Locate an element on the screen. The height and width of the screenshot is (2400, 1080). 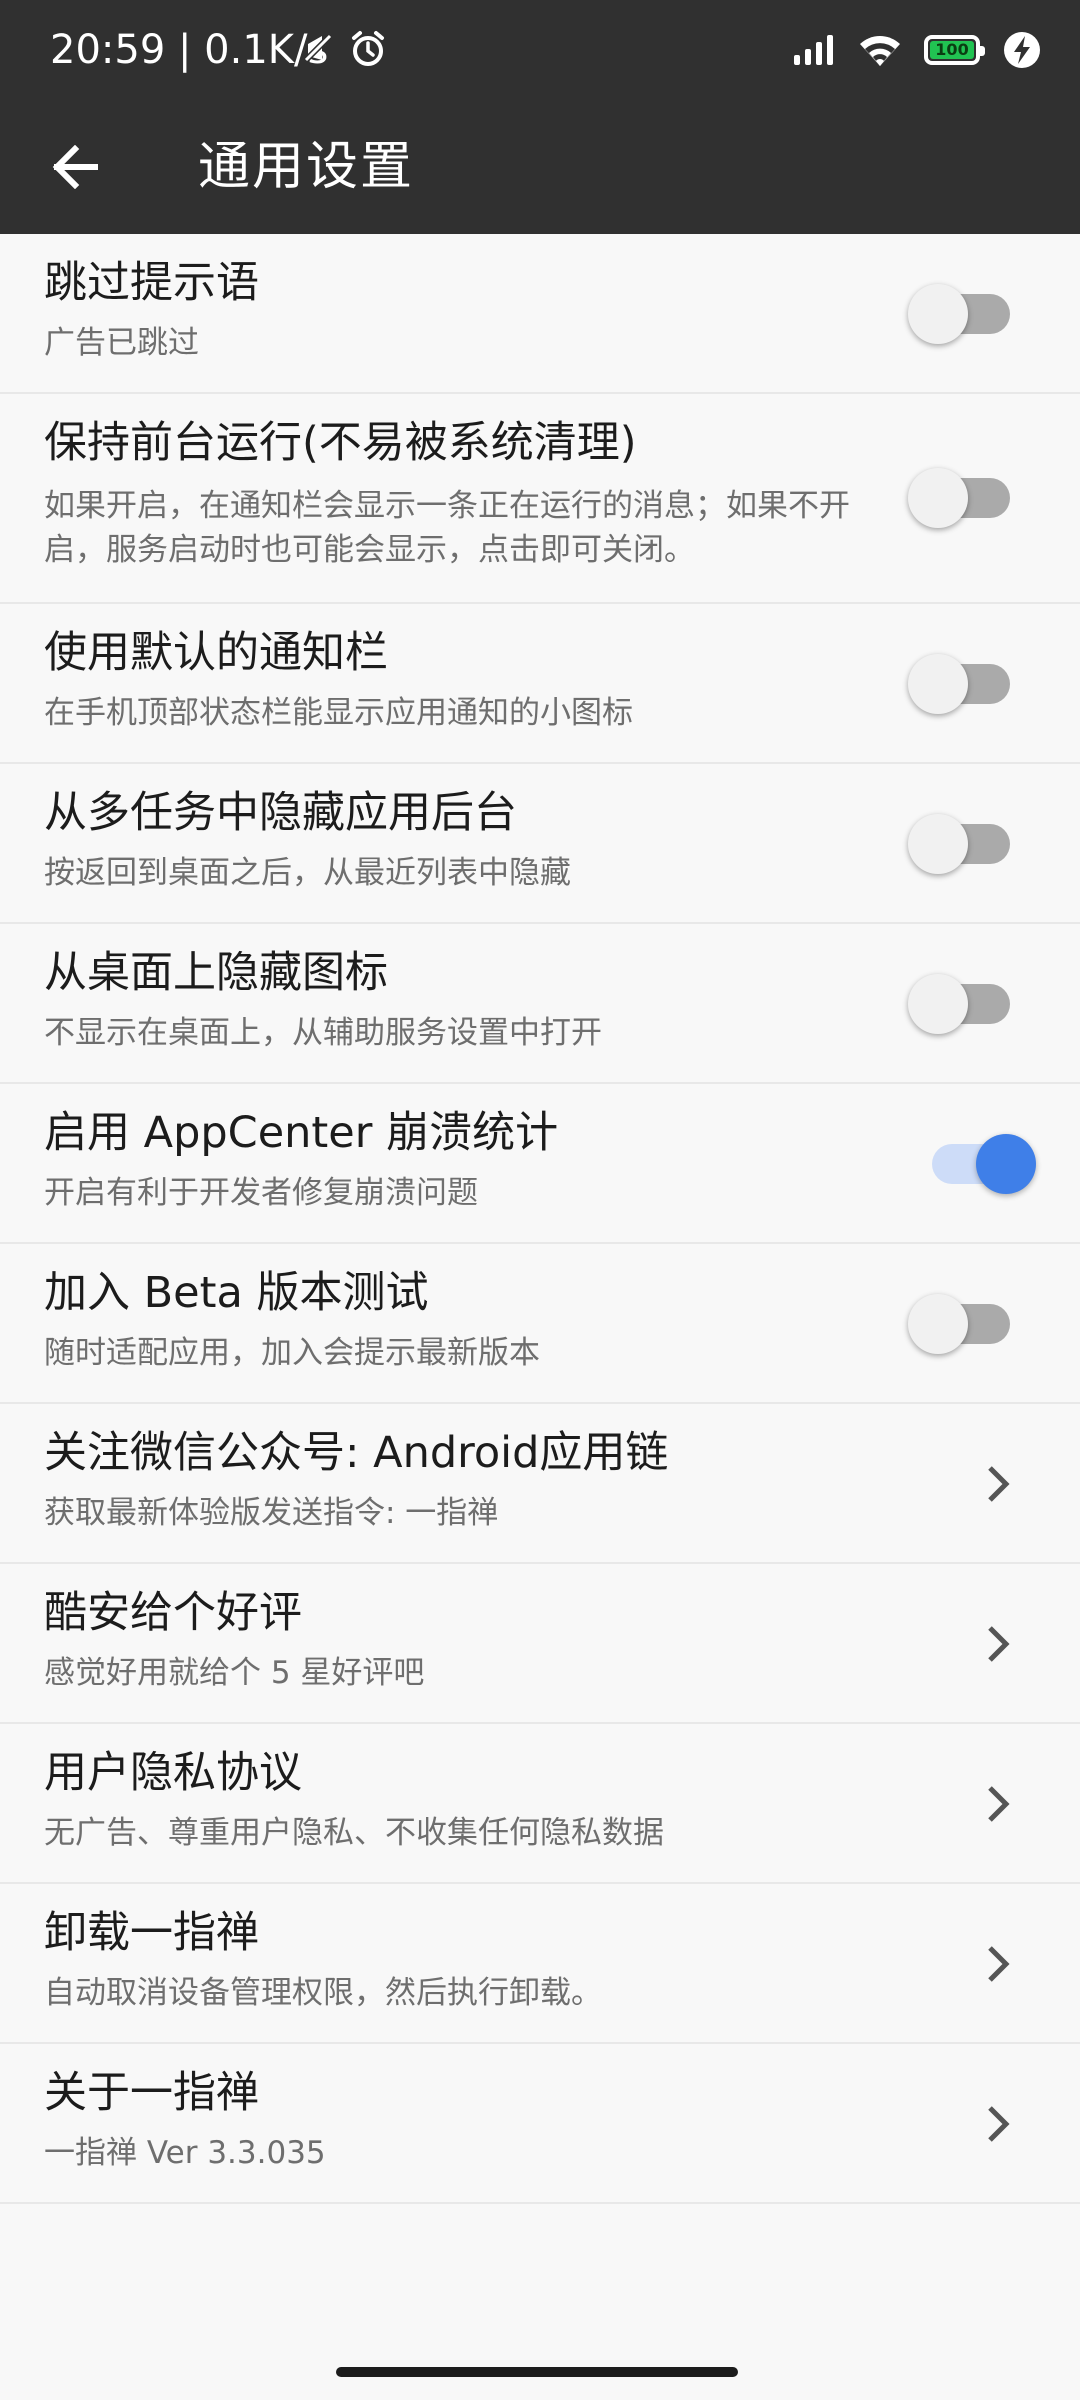
charging-icon is located at coordinates (1022, 50).